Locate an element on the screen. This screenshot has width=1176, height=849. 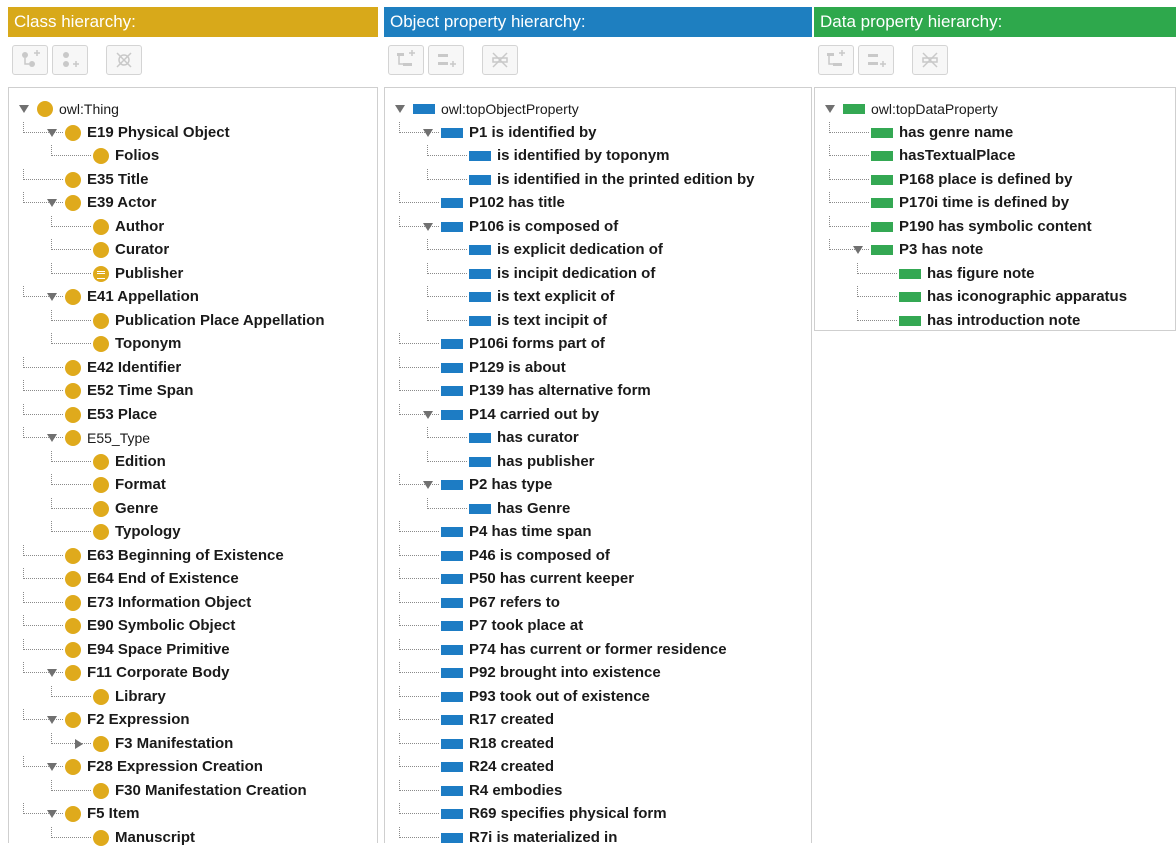
tree-node: has figure note is located at coordinates (995, 273).